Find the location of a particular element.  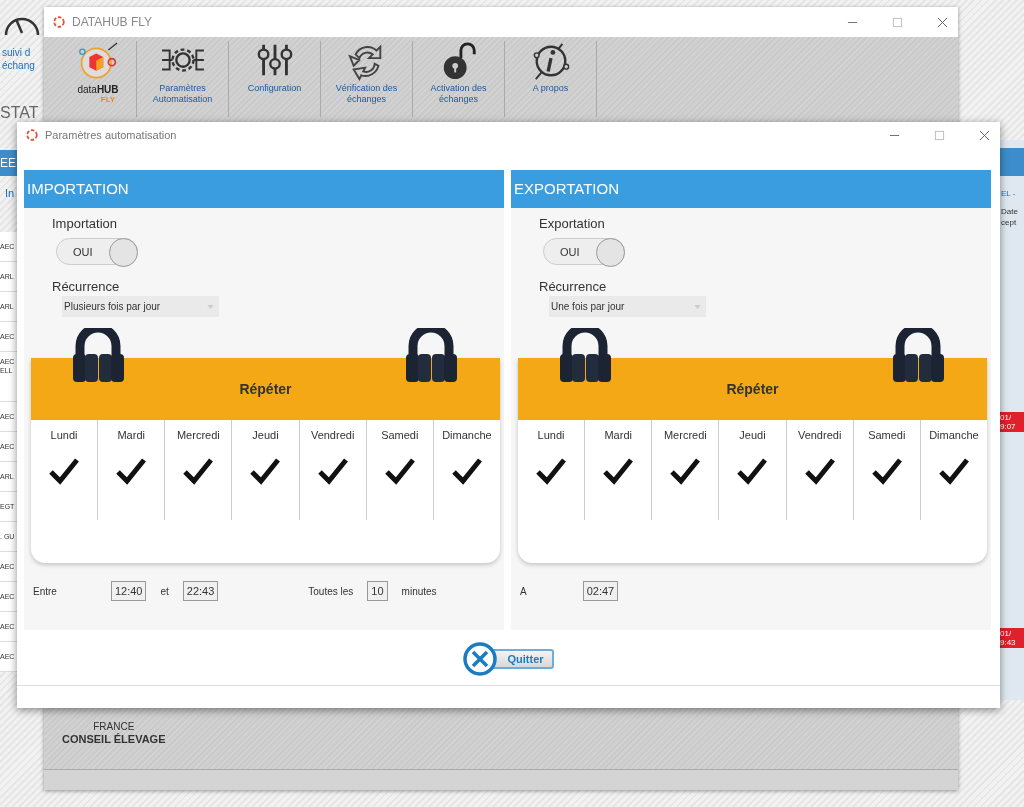

column-header: In is located at coordinates (10, 193).